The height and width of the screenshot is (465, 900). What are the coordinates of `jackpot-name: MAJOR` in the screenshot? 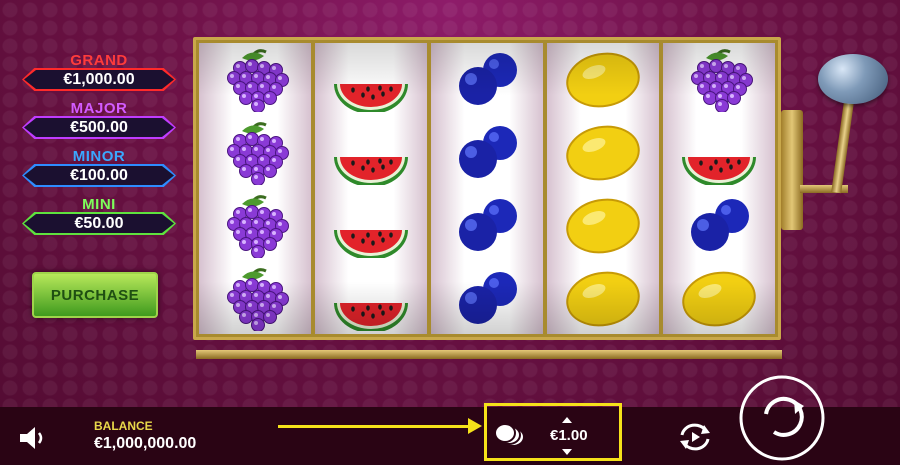 It's located at (99, 108).